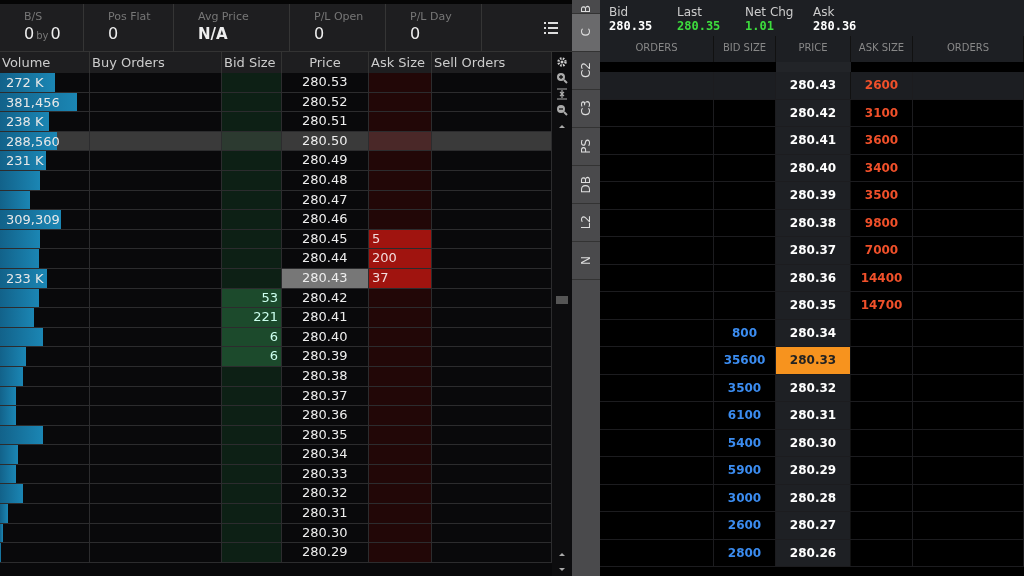 The image size is (1024, 576). I want to click on ladder-row: 280.30, so click(276, 533).